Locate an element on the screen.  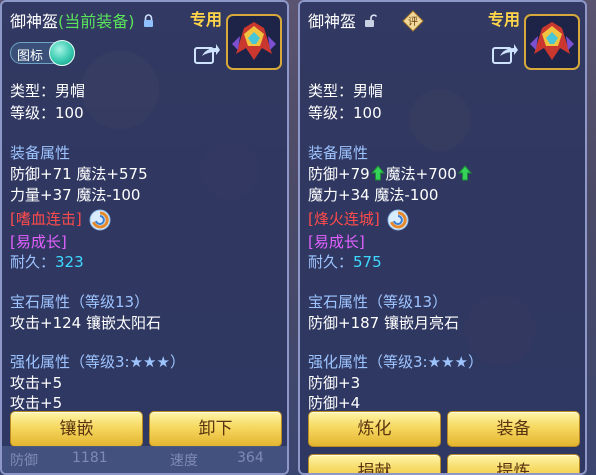
rating-badge-icon: 评 is located at coordinates (413, 21).